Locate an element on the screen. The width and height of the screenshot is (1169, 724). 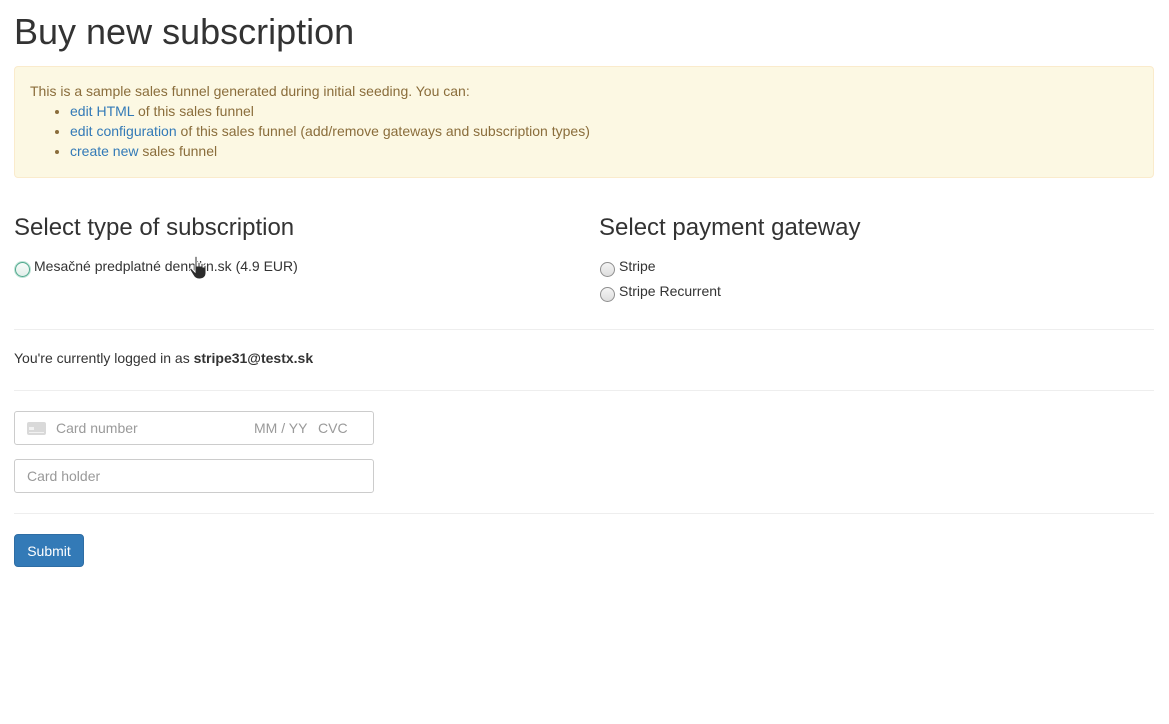
gateway-radio-stripe-recurrent is located at coordinates (607, 294).